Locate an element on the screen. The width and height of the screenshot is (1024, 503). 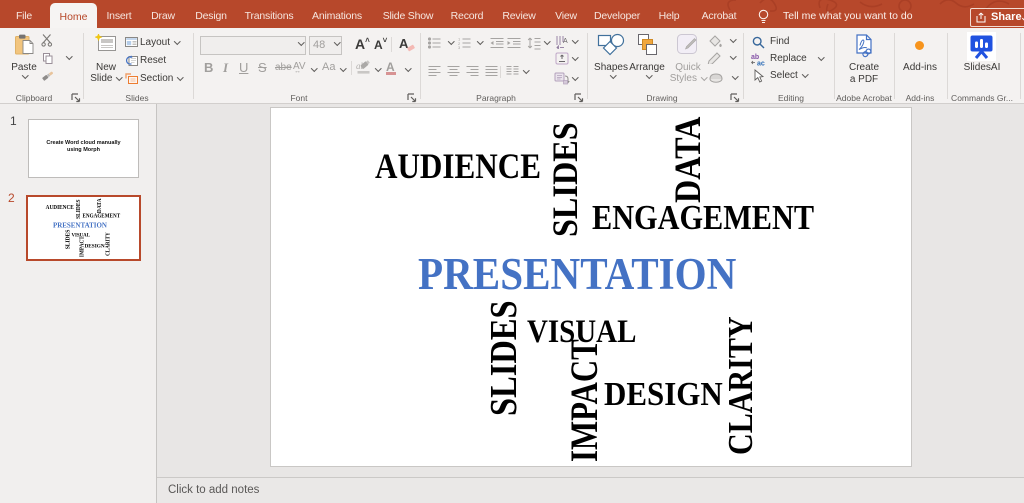
svg-text: ac is located at coordinates (761, 64).